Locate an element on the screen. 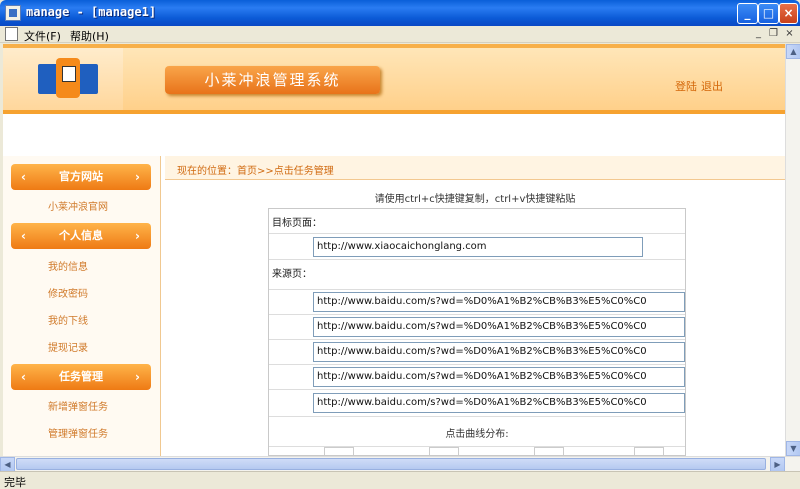  document-icon is located at coordinates (11, 34).